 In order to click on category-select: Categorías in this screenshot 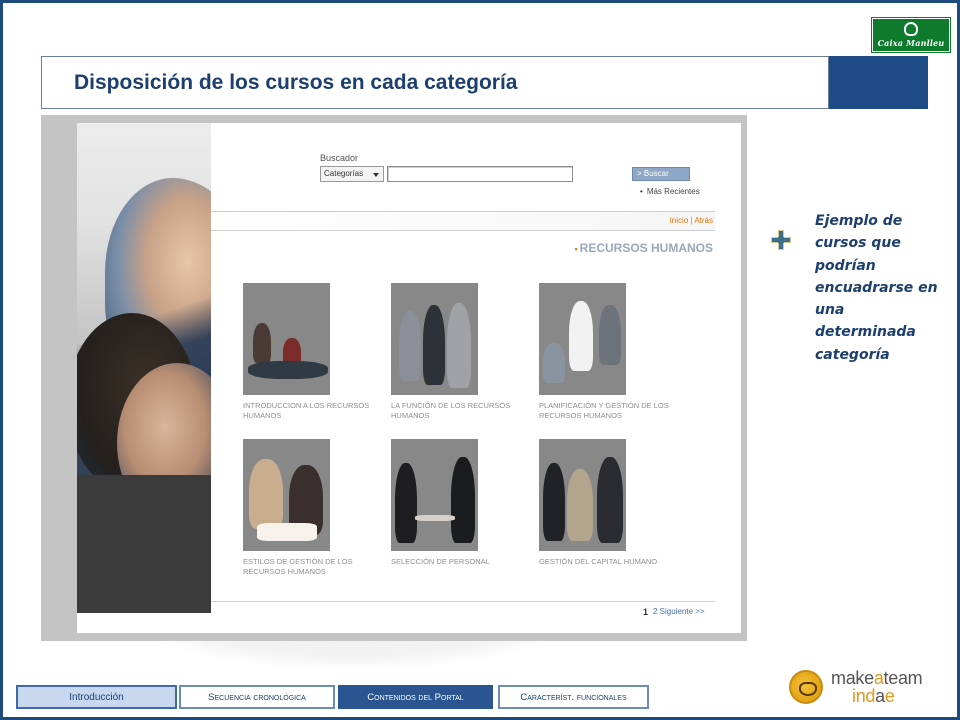, I will do `click(352, 174)`.